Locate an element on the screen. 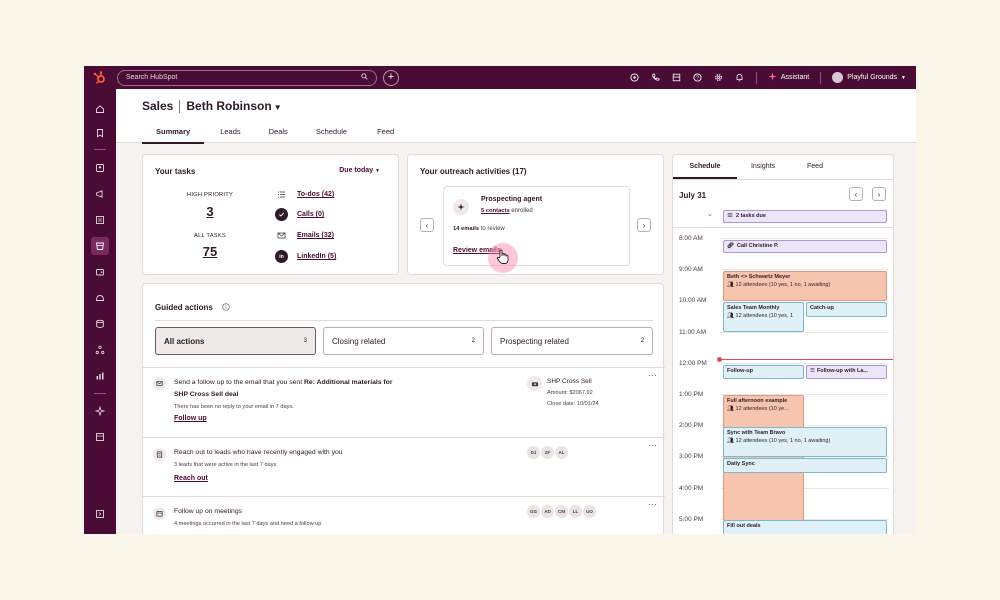 The width and height of the screenshot is (1000, 600). automation-icon is located at coordinates (100, 350).